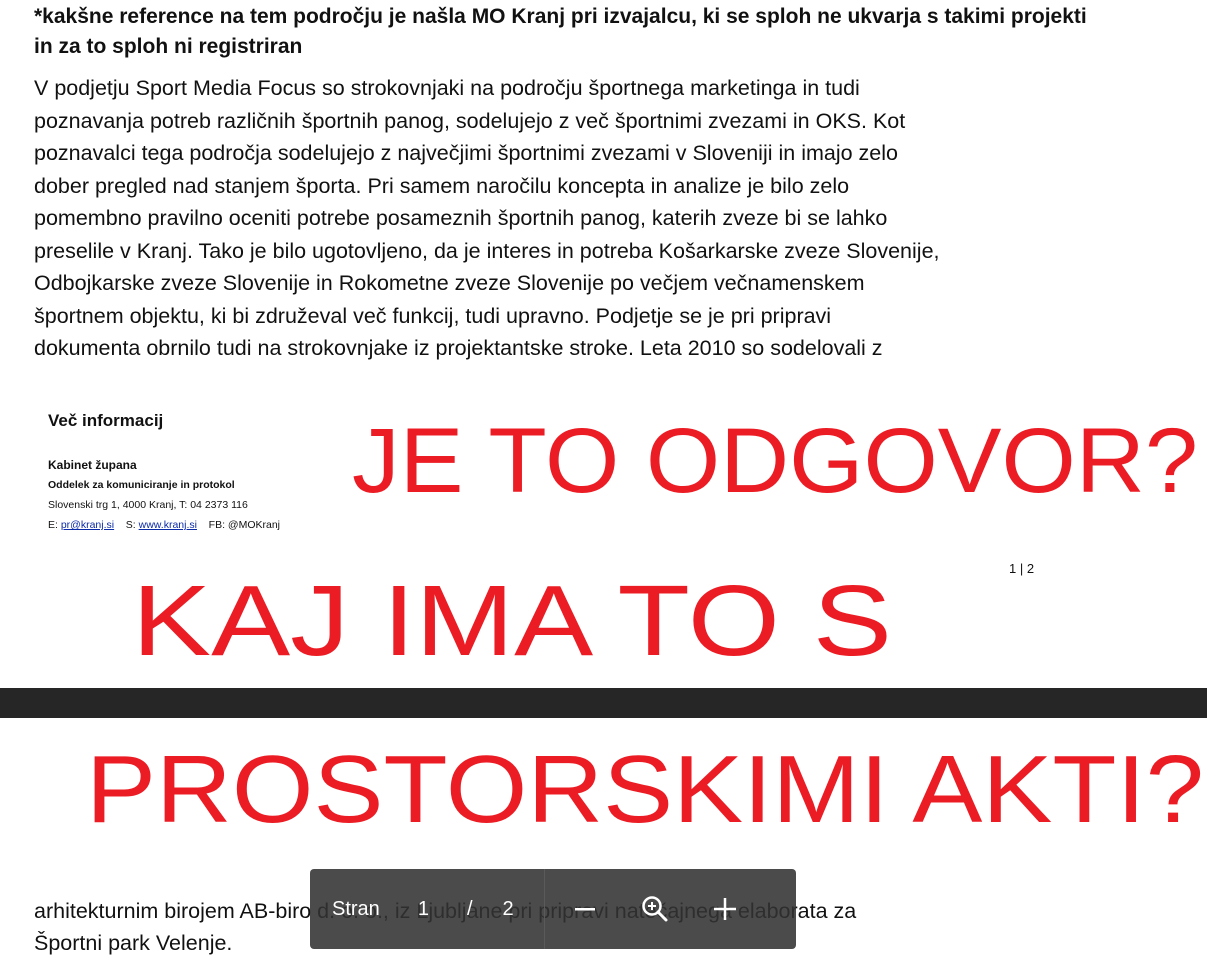  What do you see at coordinates (1022, 568) in the screenshot?
I see `page-number: 1 | 2` at bounding box center [1022, 568].